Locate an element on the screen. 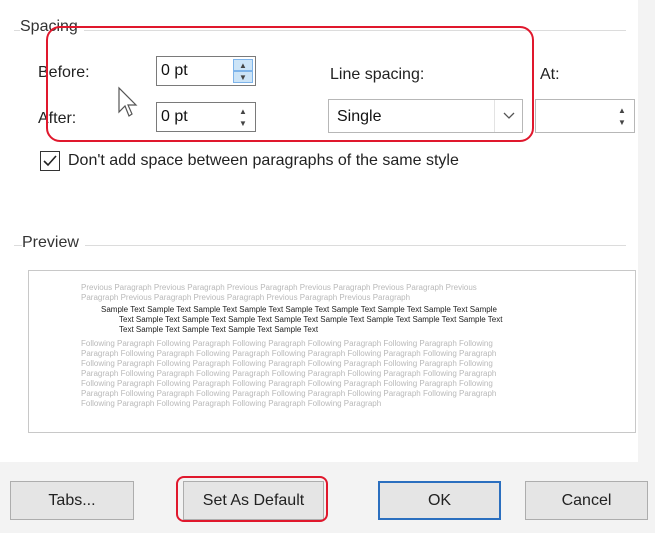  before-label: Before: is located at coordinates (64, 72).